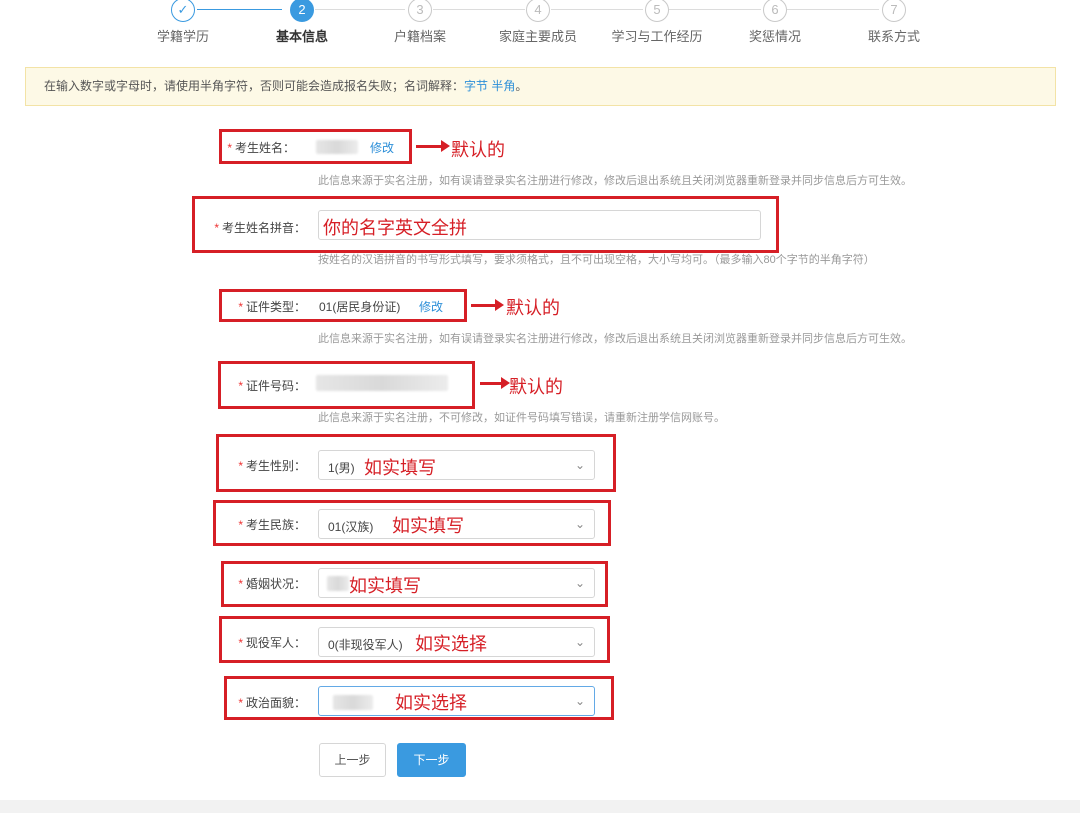 This screenshot has width=1080, height=813. What do you see at coordinates (451, 644) in the screenshot?
I see `annotation-choose-military: 如实选择` at bounding box center [451, 644].